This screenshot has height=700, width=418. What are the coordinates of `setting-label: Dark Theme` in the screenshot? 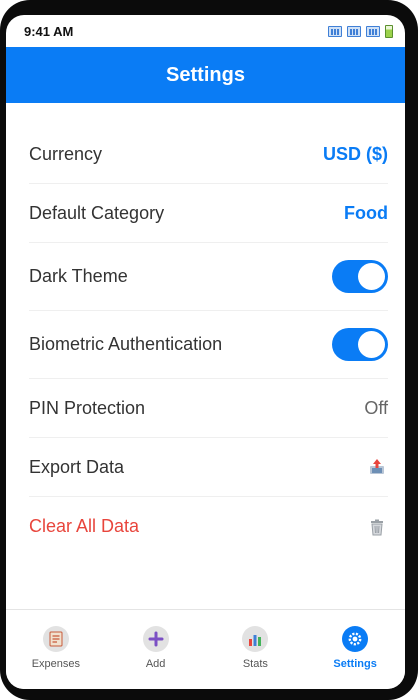 It's located at (78, 276).